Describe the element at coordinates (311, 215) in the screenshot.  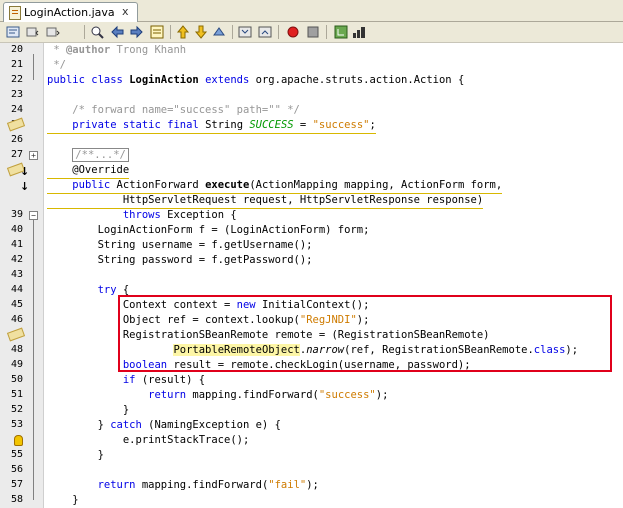
I see `code-line: 39 throws Exception {` at that location.